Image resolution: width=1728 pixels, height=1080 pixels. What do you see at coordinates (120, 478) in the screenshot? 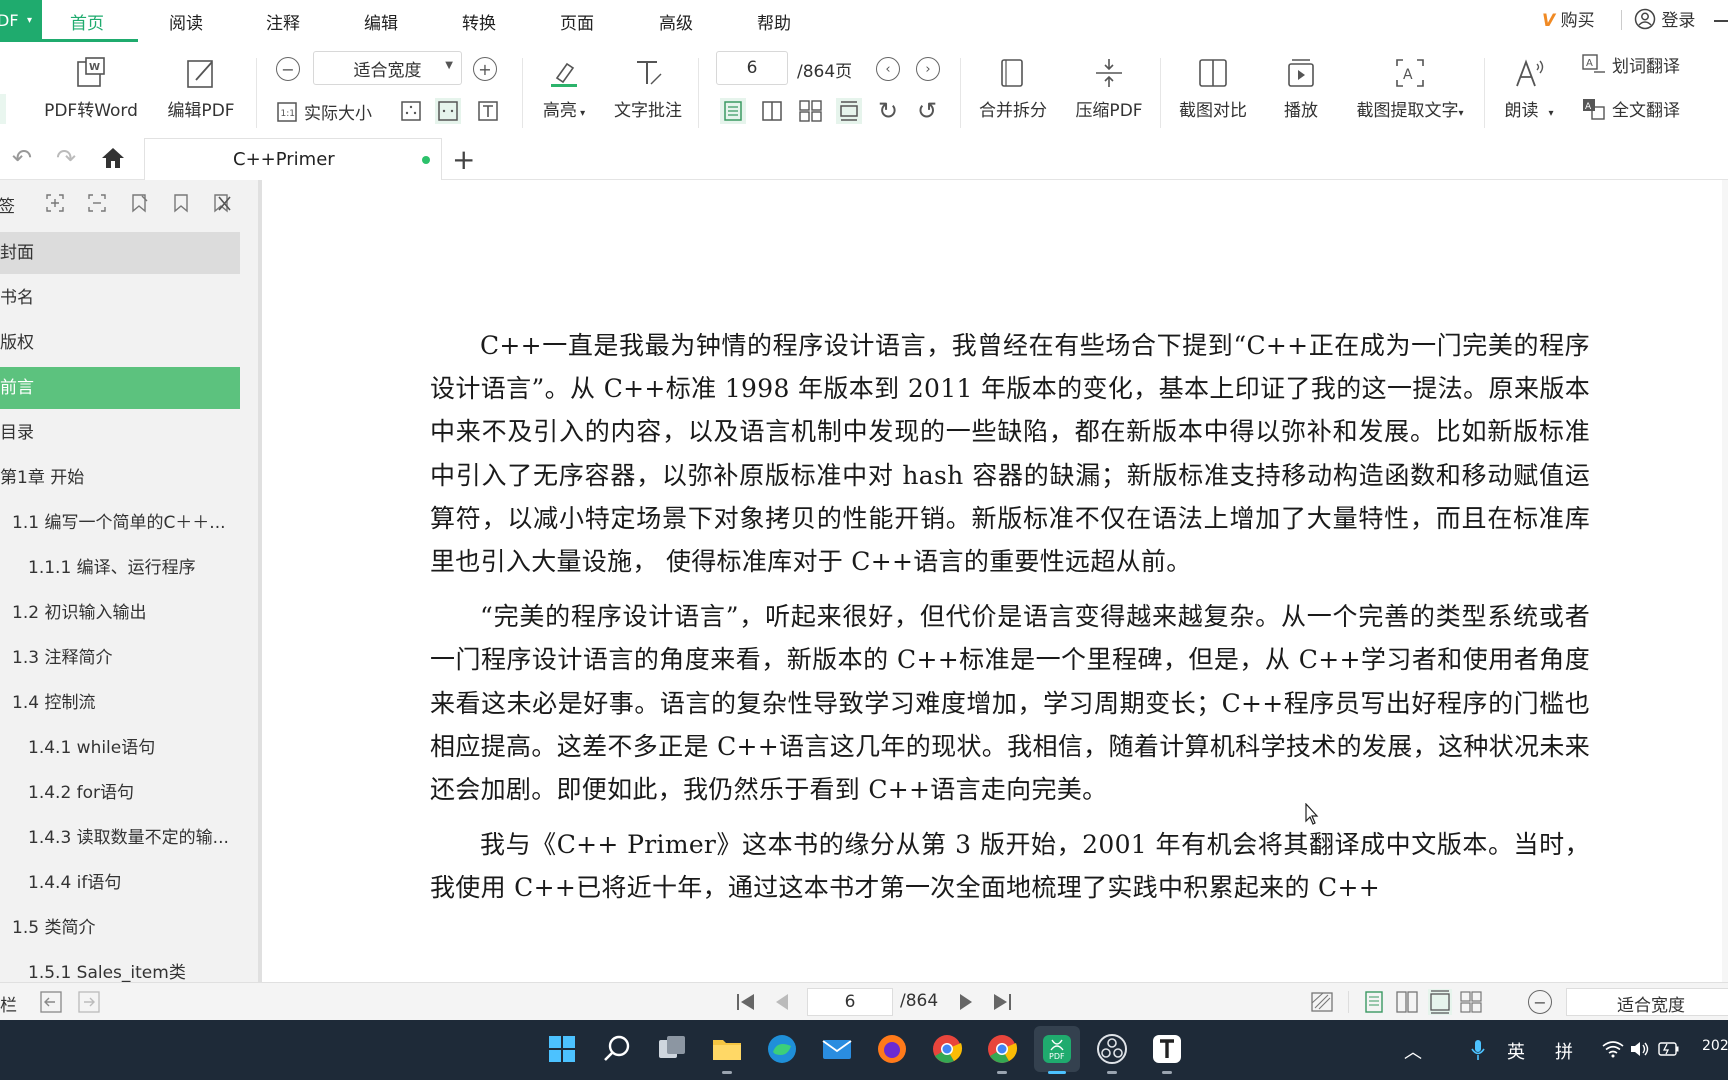
I see `sidebar-bookmark-item: 第1章 开始` at bounding box center [120, 478].